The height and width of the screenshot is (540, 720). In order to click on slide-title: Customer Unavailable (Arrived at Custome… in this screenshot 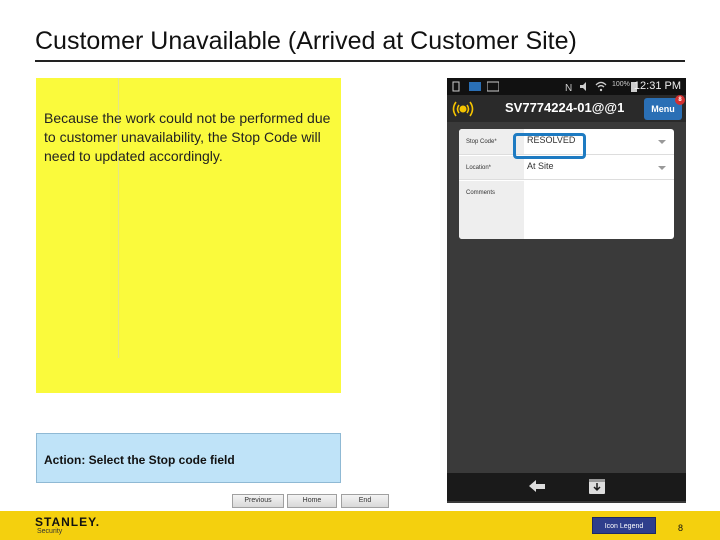, I will do `click(306, 41)`.